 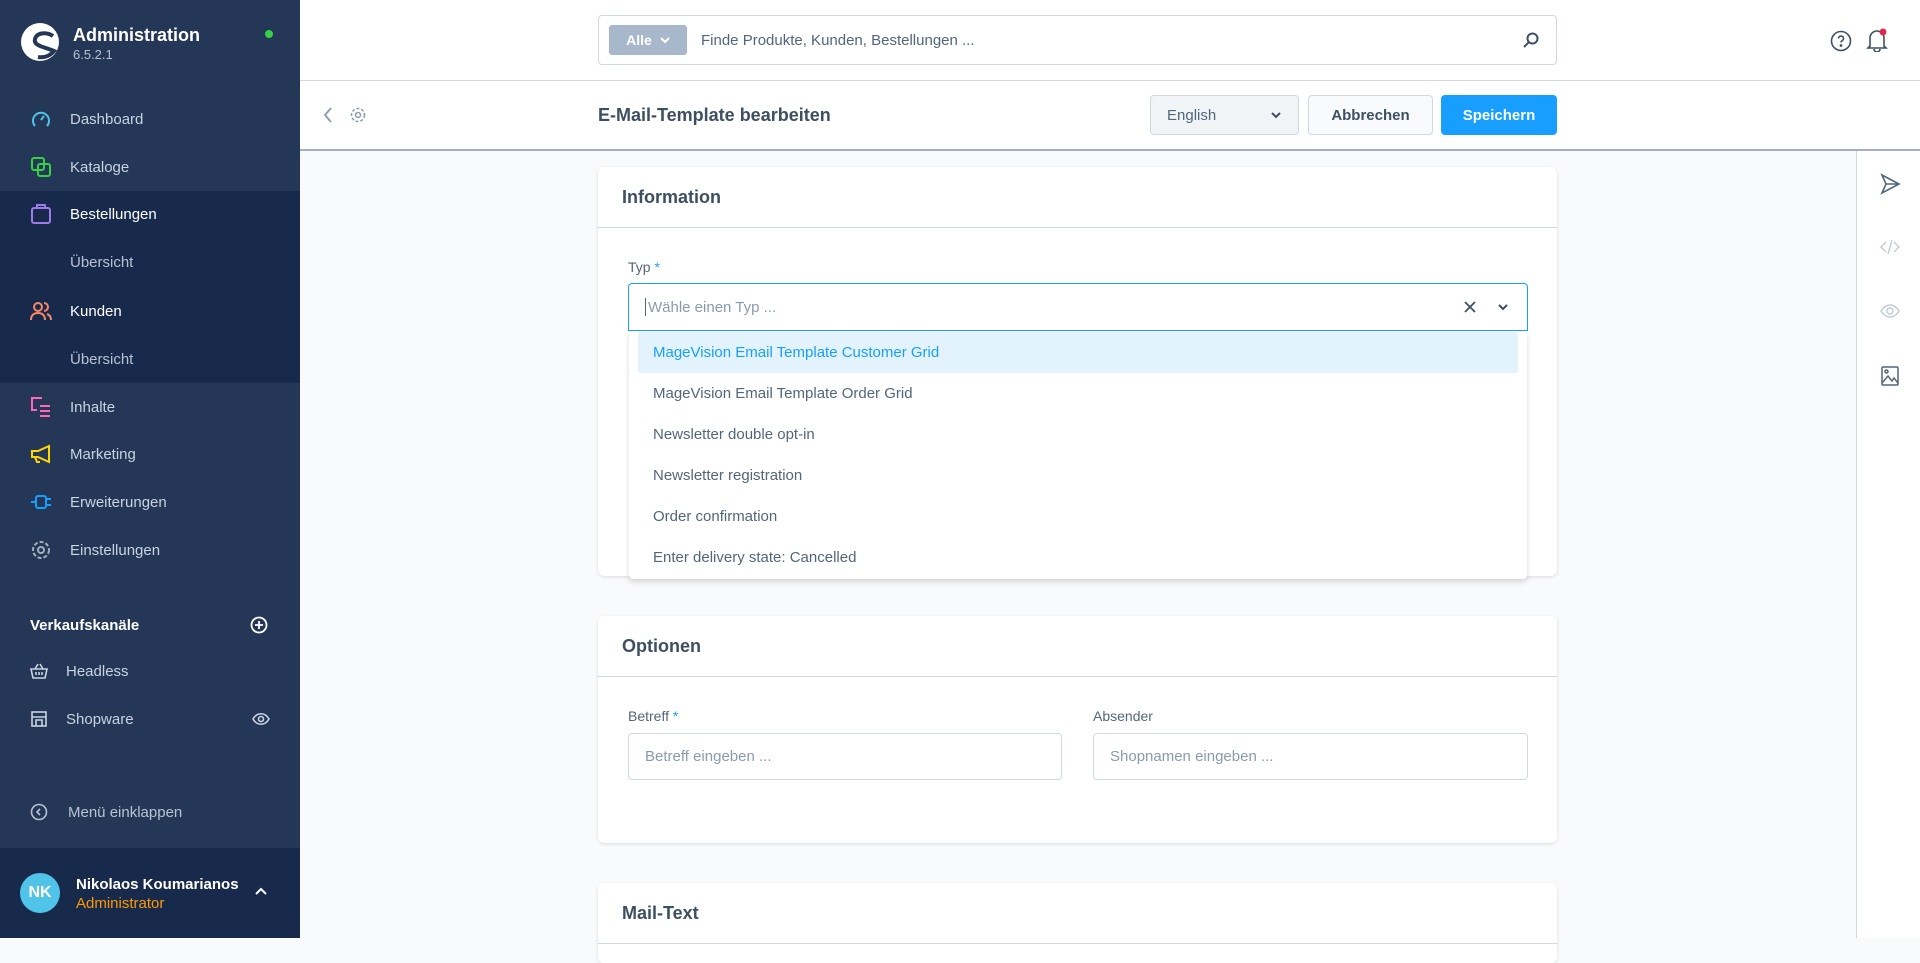 I want to click on plug-icon, so click(x=41, y=502).